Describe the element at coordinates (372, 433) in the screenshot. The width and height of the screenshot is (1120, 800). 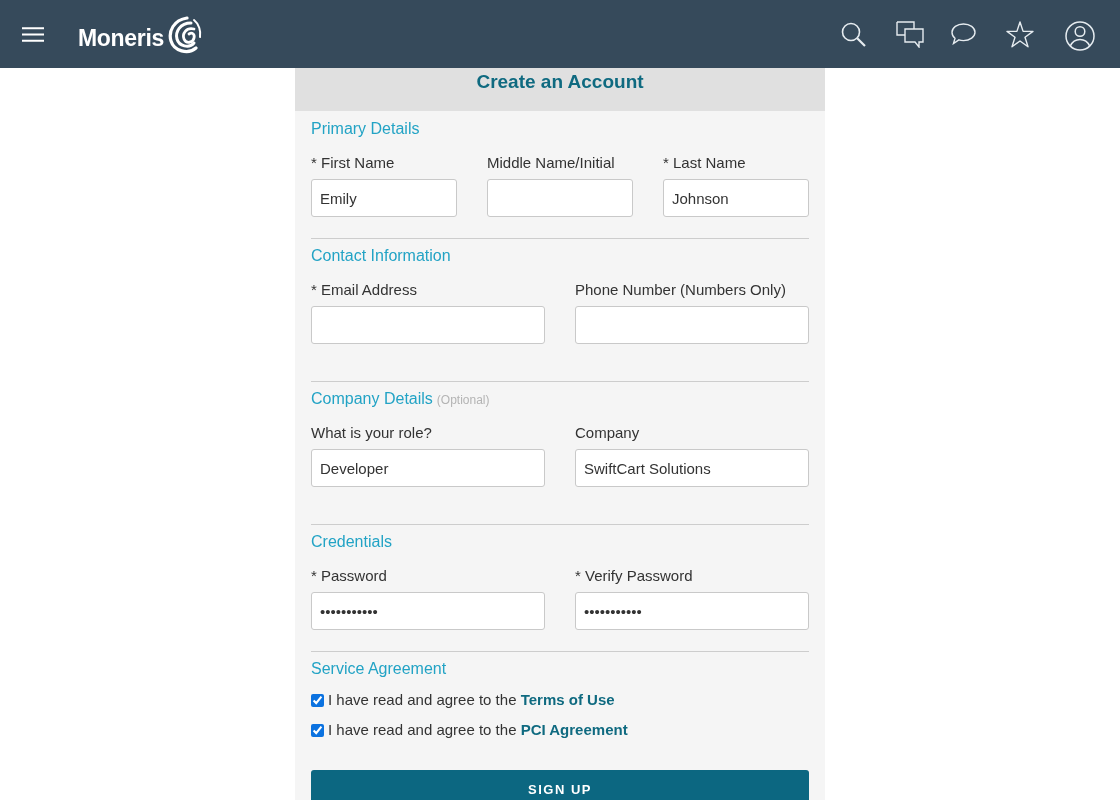
I see `field-label: What is your role?` at that location.